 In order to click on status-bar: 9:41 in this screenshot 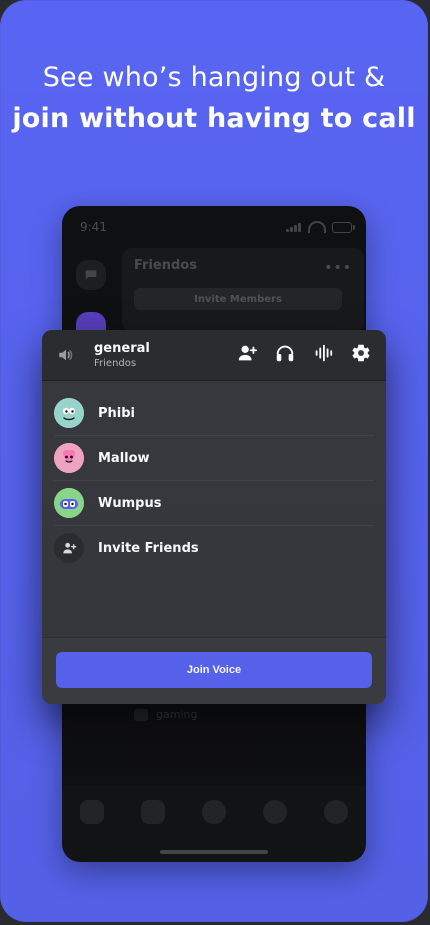, I will do `click(217, 227)`.